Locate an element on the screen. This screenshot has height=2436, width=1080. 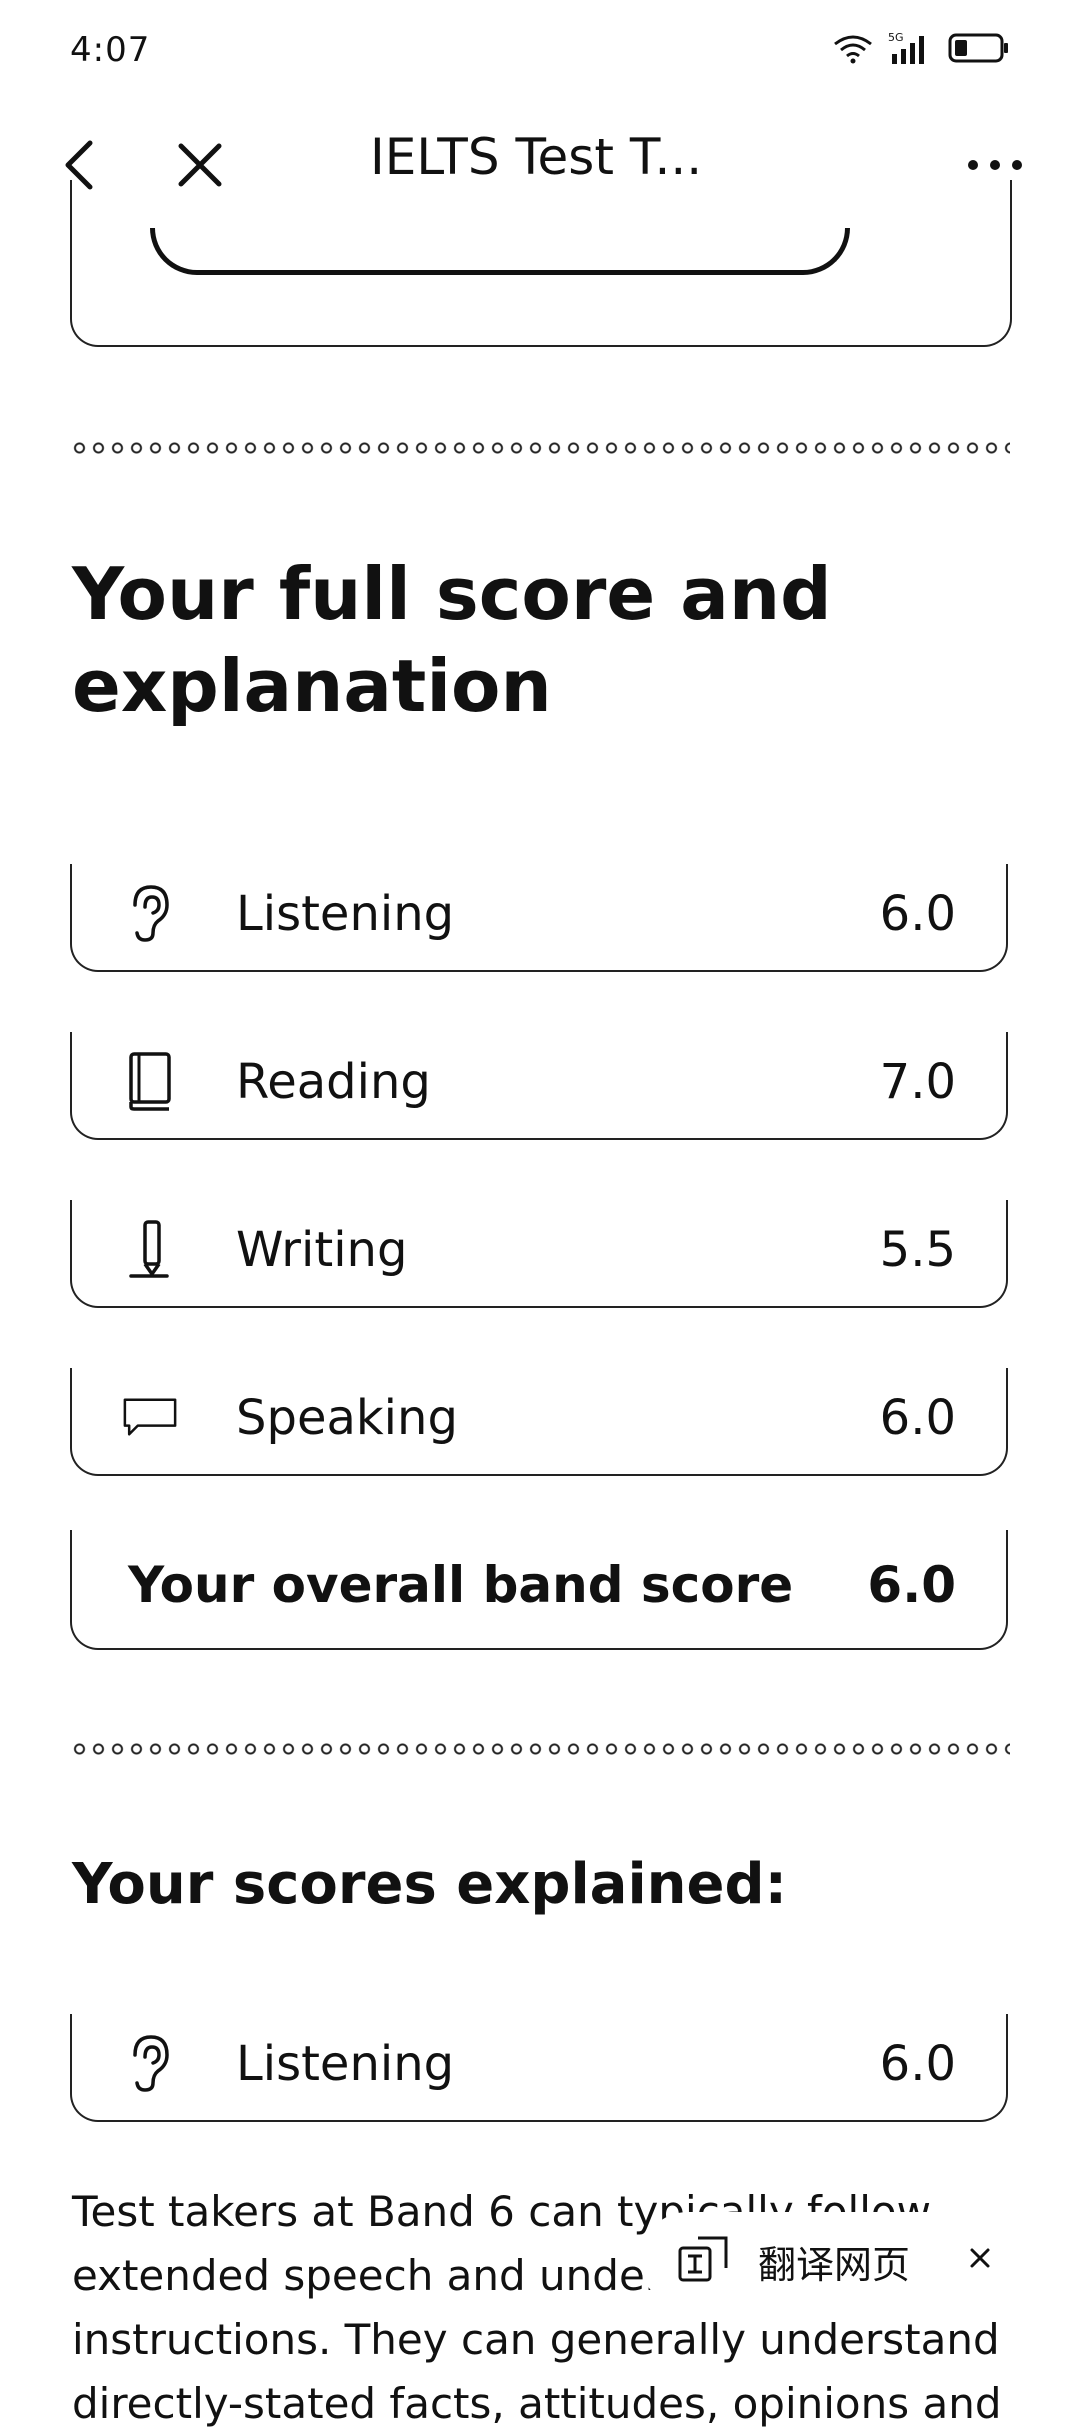
section-title: Your full score and explanation is located at coordinates (452, 640).